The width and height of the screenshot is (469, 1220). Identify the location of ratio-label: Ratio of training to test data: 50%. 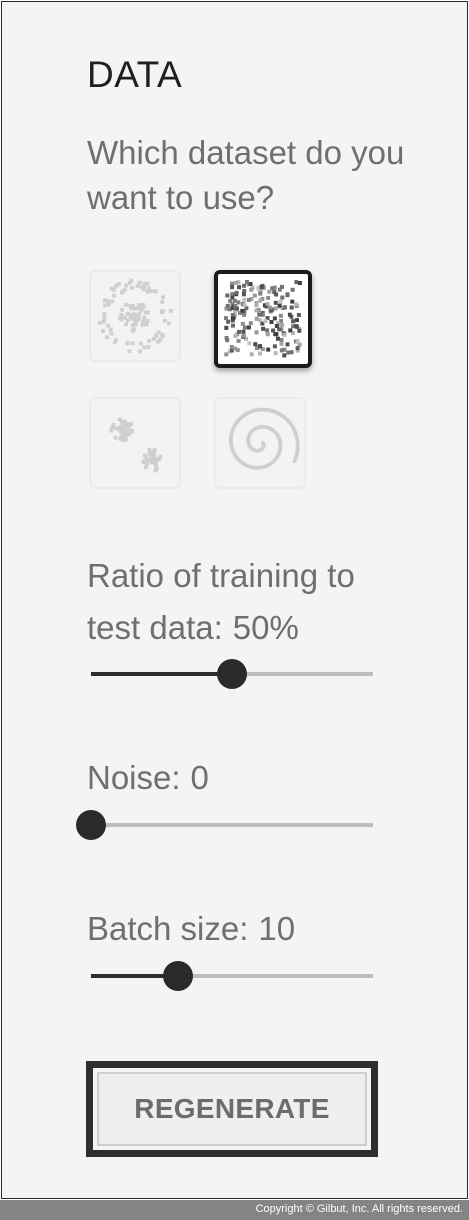
(247, 602).